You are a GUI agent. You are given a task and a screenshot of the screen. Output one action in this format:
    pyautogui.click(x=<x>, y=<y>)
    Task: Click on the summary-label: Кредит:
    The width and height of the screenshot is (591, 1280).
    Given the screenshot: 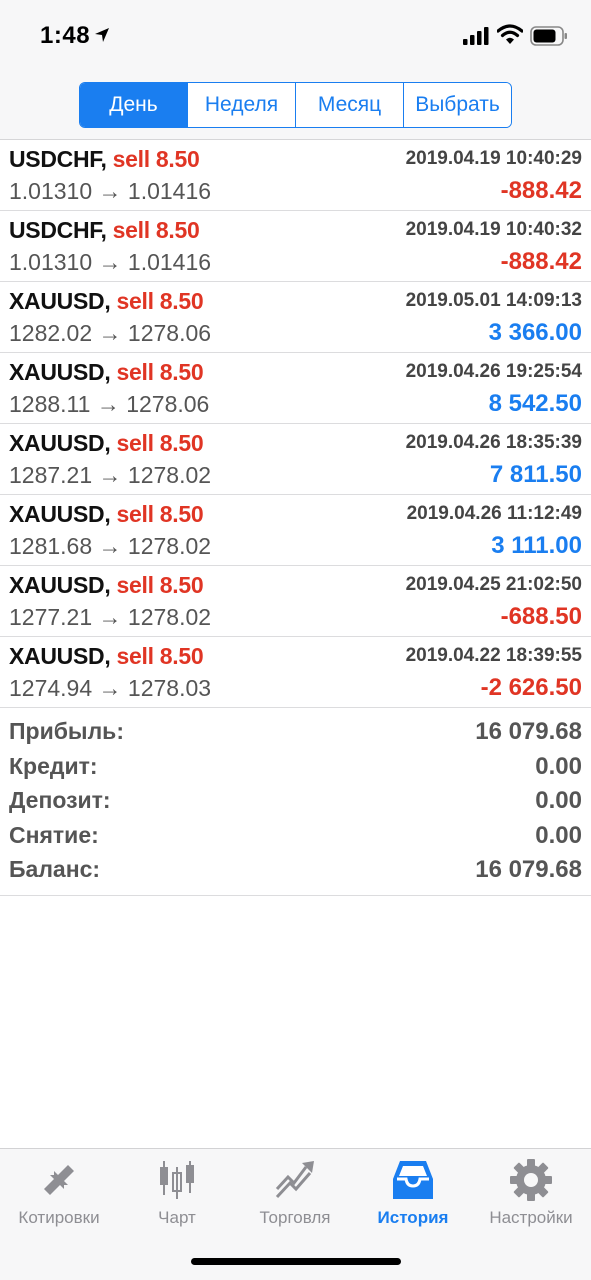 What is the action you would take?
    pyautogui.click(x=53, y=765)
    